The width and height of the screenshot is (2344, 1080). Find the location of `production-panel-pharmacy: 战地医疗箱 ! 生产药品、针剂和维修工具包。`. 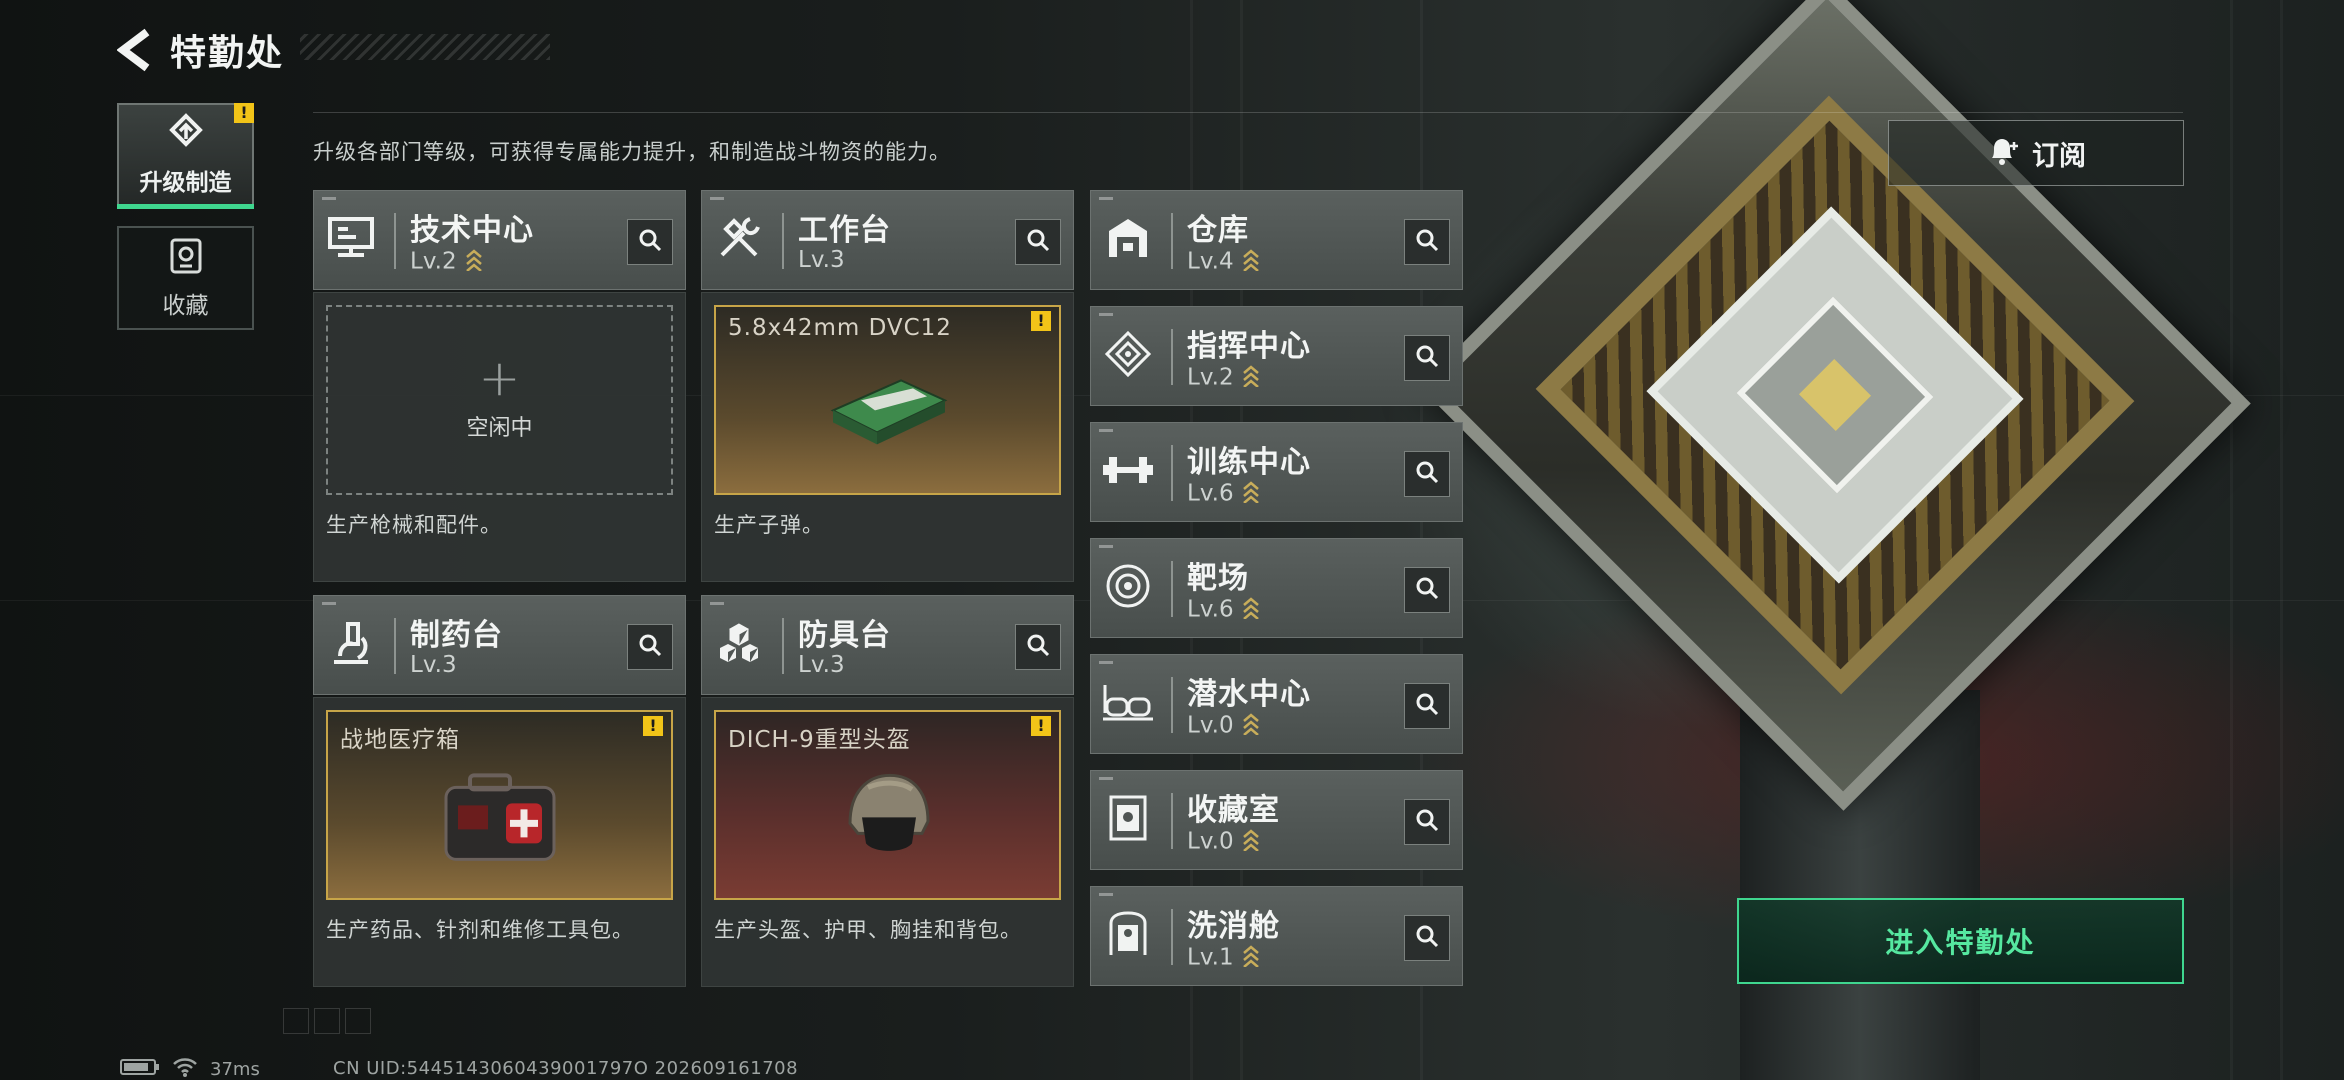

production-panel-pharmacy: 战地医疗箱 ! 生产药品、针剂和维修工具包。 is located at coordinates (499, 842).